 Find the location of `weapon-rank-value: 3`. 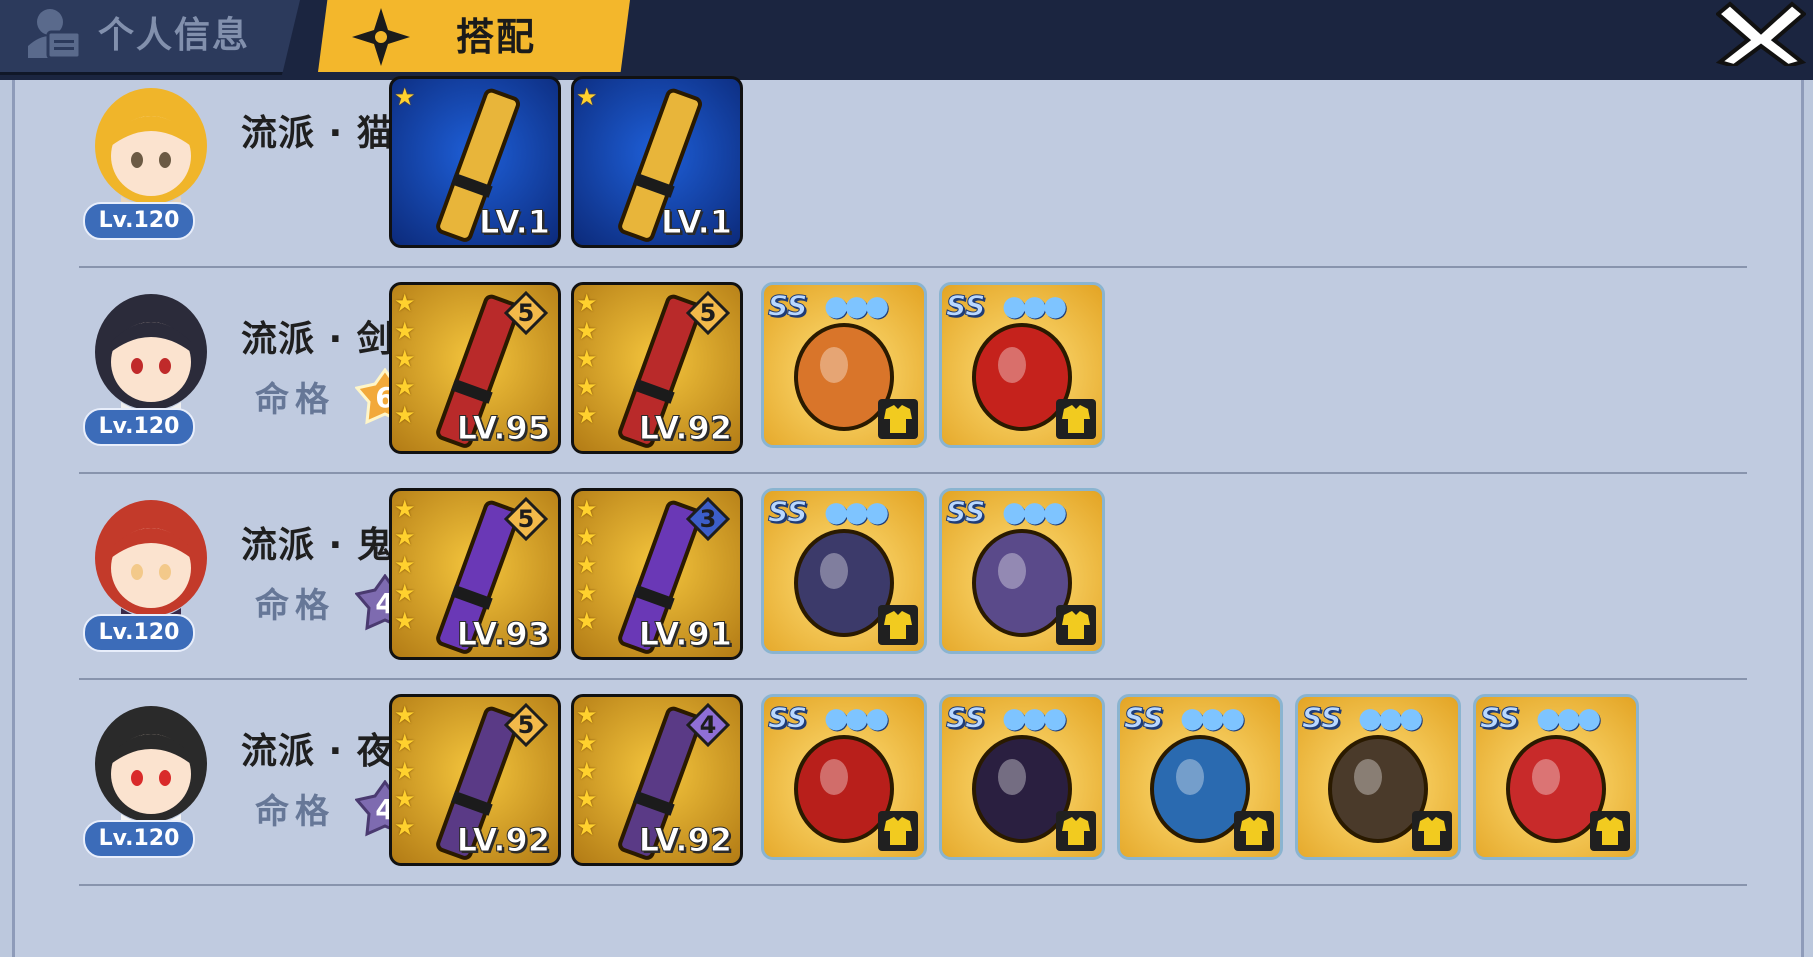

weapon-rank-value: 3 is located at coordinates (708, 519).